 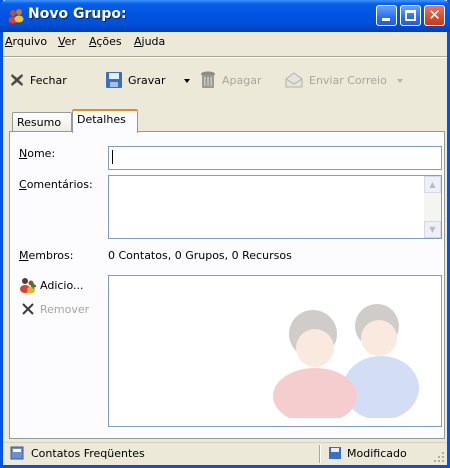 I want to click on group-watermark-icon, so click(x=346, y=361).